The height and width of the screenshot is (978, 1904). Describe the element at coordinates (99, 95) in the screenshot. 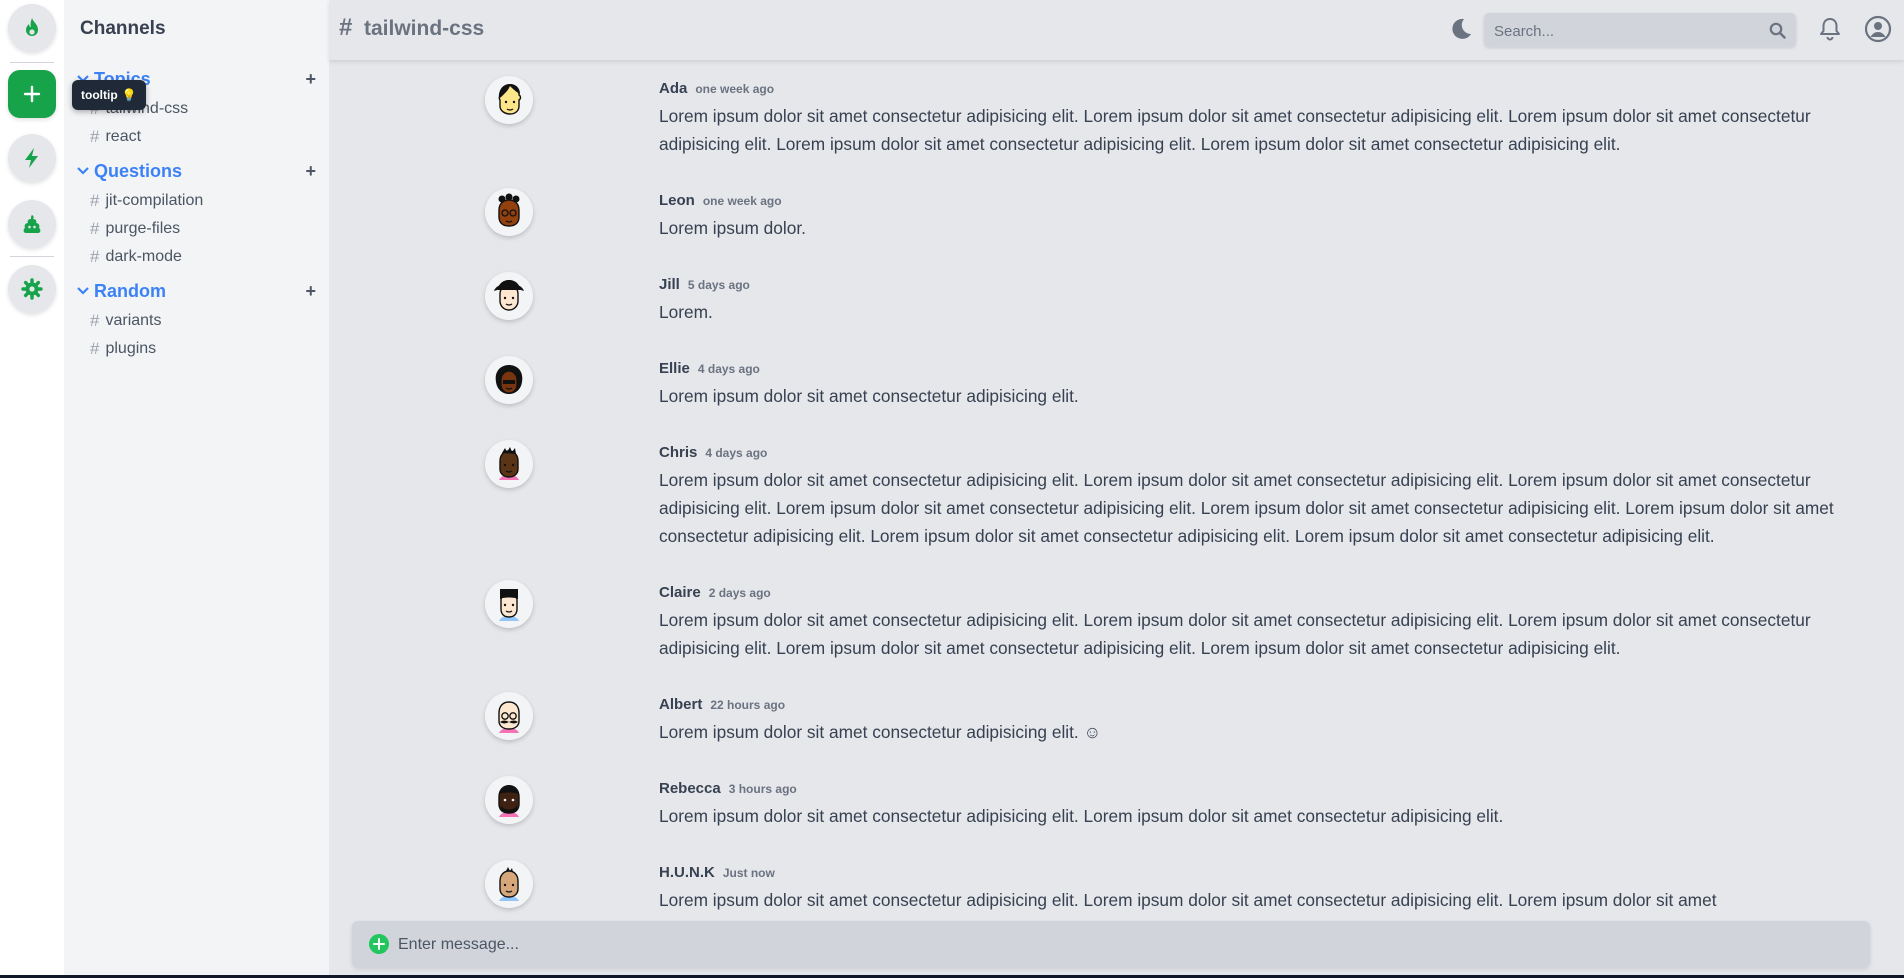

I see `tooltip-text: tooltip` at that location.